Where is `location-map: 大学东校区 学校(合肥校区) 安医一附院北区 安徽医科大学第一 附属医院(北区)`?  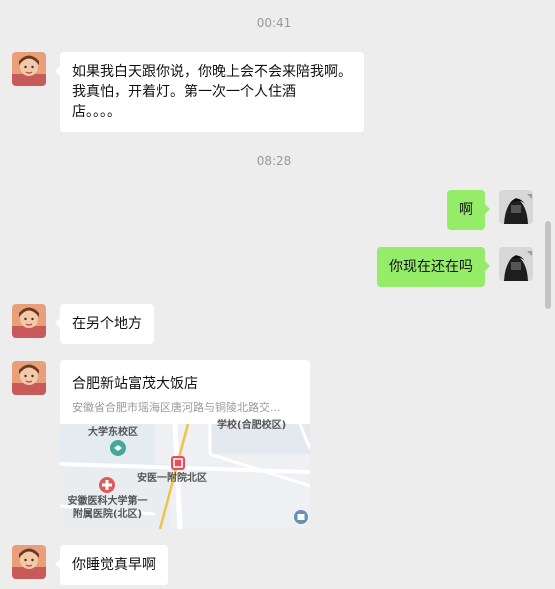 location-map: 大学东校区 学校(合肥校区) 安医一附院北区 安徽医科大学第一 附属医院(北区) is located at coordinates (185, 474).